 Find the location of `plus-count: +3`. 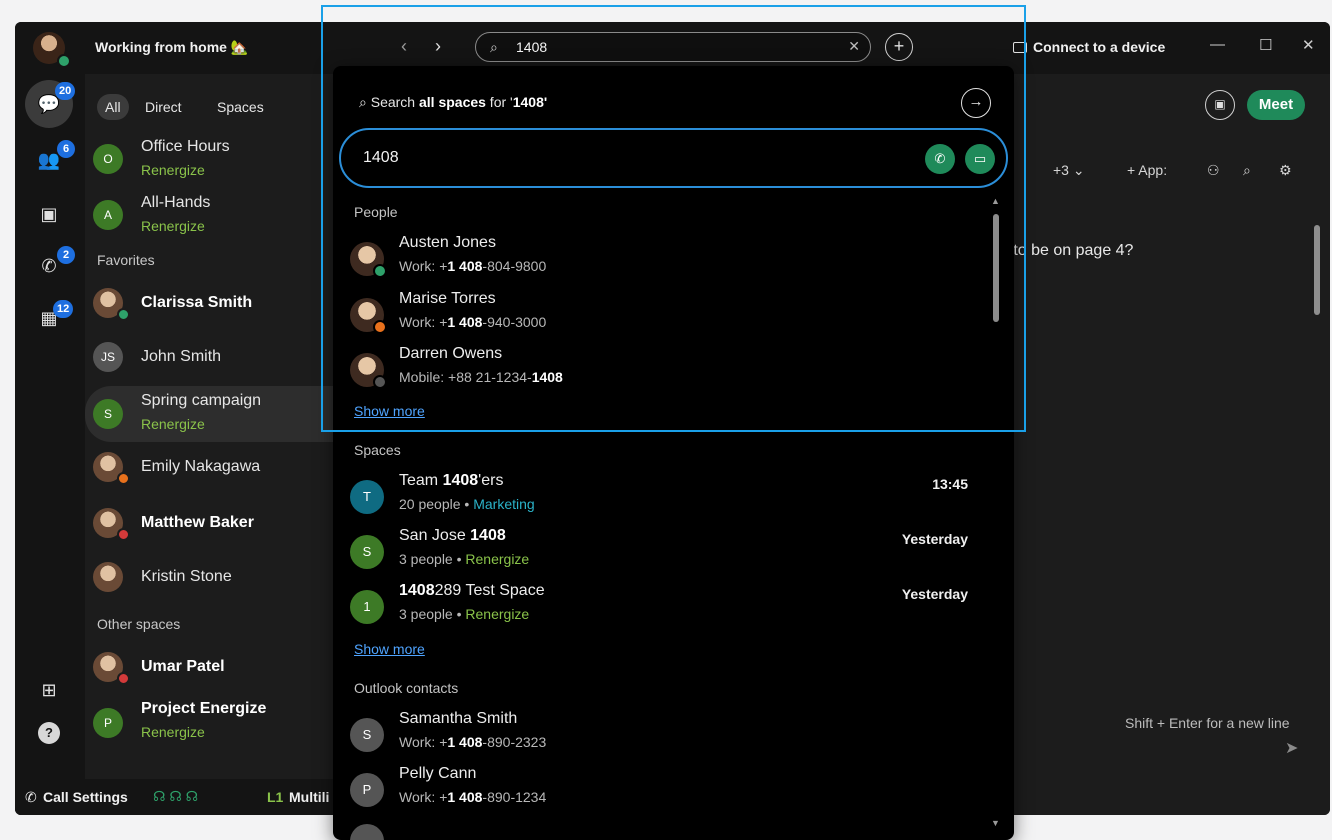

plus-count: +3 is located at coordinates (1061, 170).